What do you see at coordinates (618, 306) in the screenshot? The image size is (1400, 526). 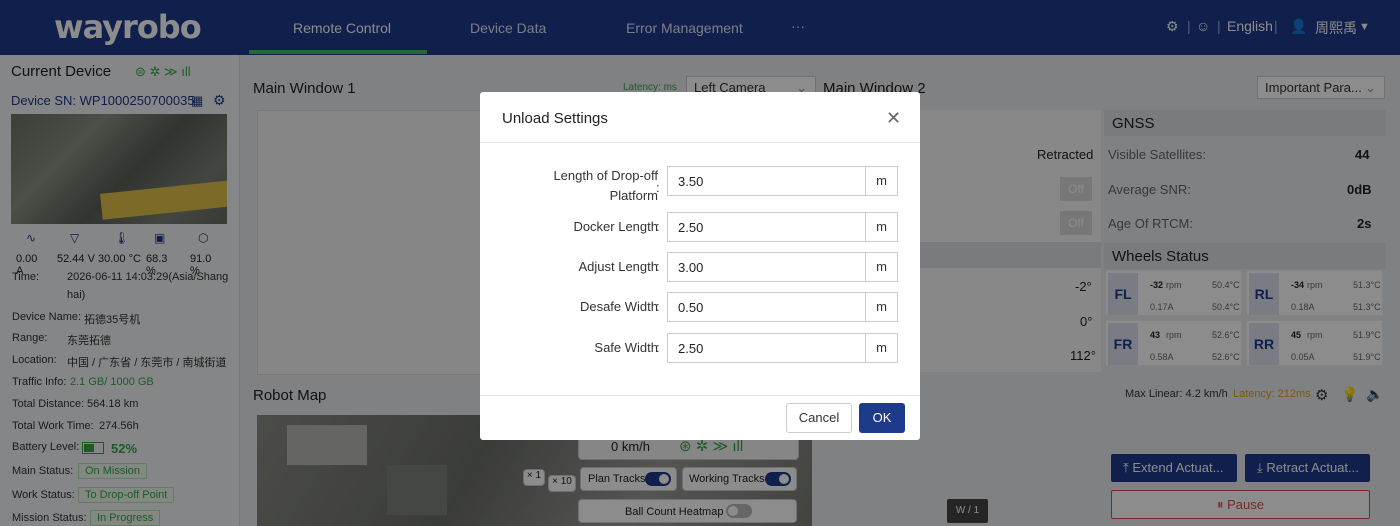 I see `desafe-width-label: Desafe Width` at bounding box center [618, 306].